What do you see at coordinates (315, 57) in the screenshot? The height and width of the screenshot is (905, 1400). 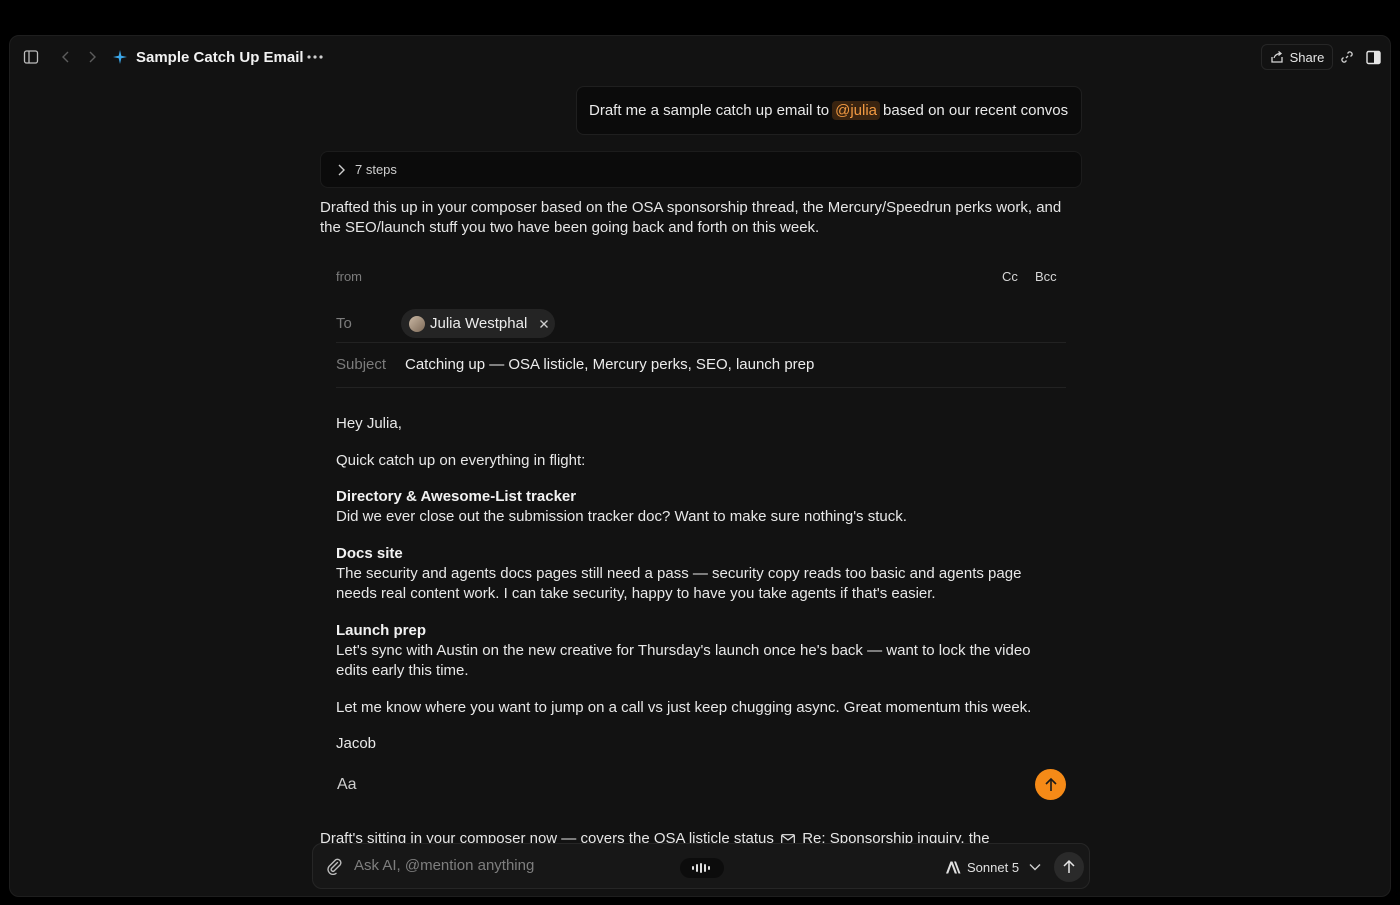 I see `more-options-icon` at bounding box center [315, 57].